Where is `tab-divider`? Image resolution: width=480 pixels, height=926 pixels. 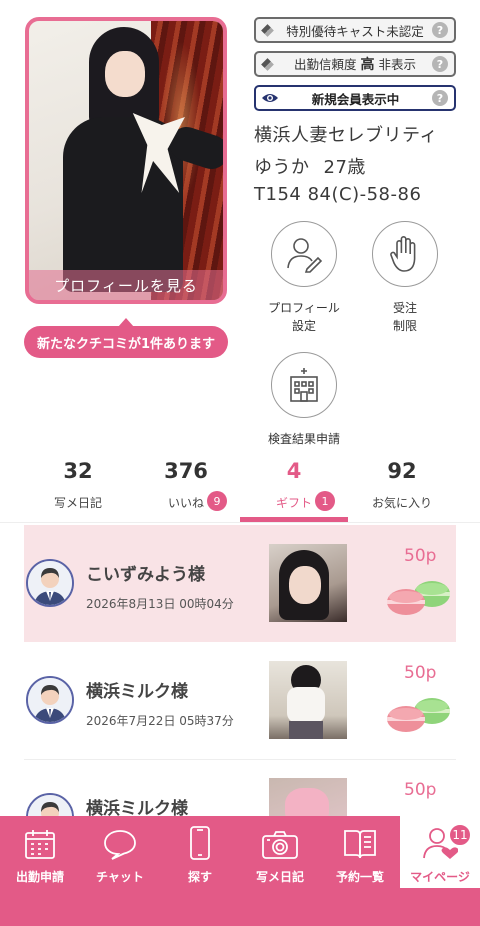 tab-divider is located at coordinates (240, 522).